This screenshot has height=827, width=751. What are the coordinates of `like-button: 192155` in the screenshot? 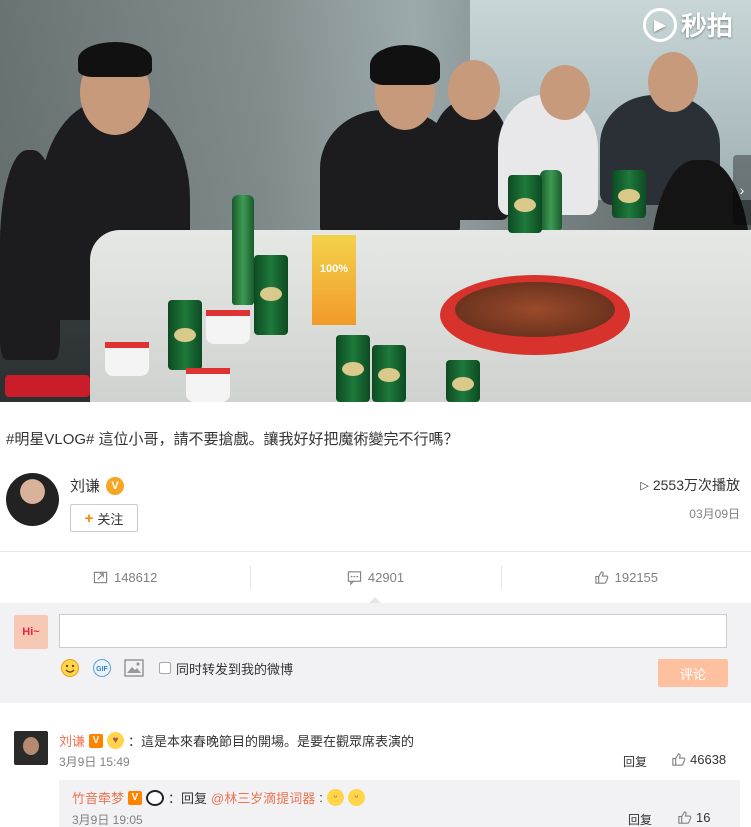 It's located at (625, 577).